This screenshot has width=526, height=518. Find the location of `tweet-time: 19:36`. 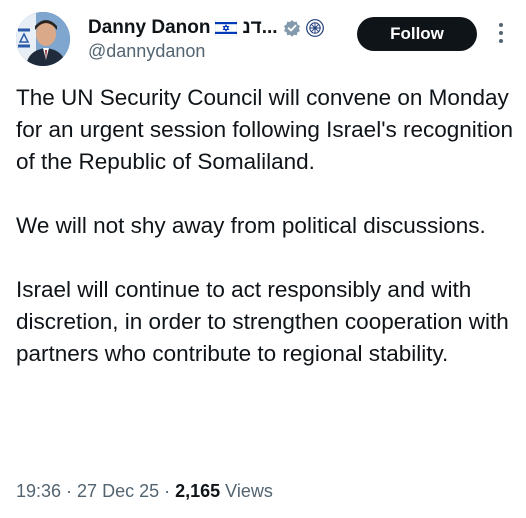

tweet-time: 19:36 is located at coordinates (38, 491).